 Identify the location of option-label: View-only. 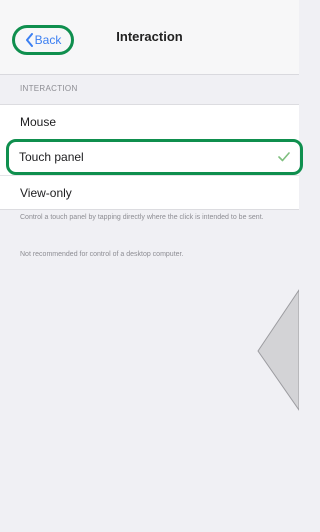
(46, 192).